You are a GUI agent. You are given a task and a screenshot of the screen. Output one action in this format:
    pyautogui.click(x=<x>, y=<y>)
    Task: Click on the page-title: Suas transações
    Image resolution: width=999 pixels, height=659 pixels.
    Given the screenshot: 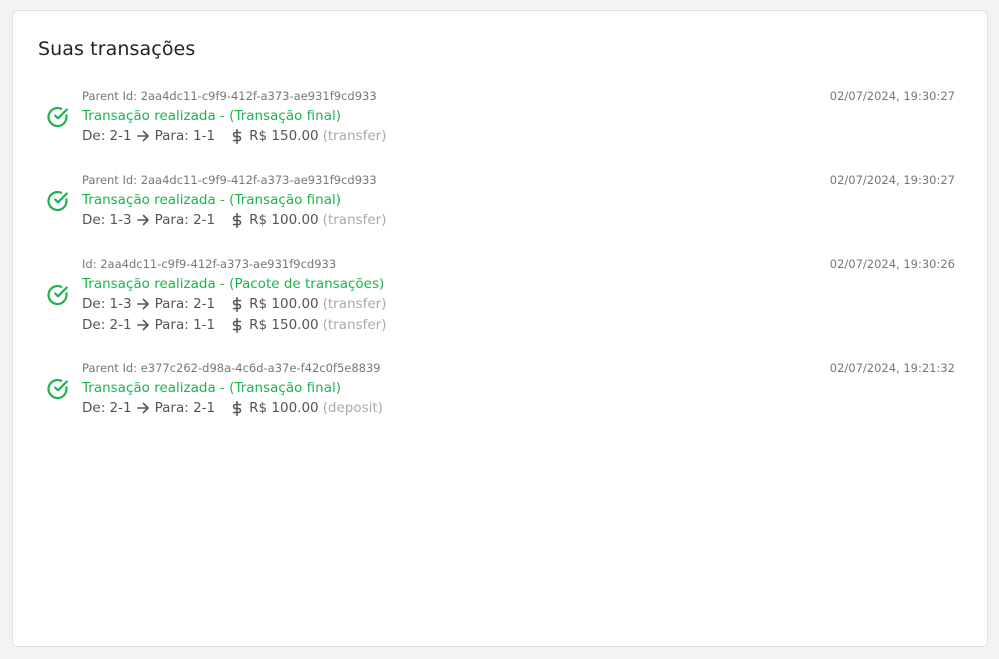 What is the action you would take?
    pyautogui.click(x=117, y=49)
    